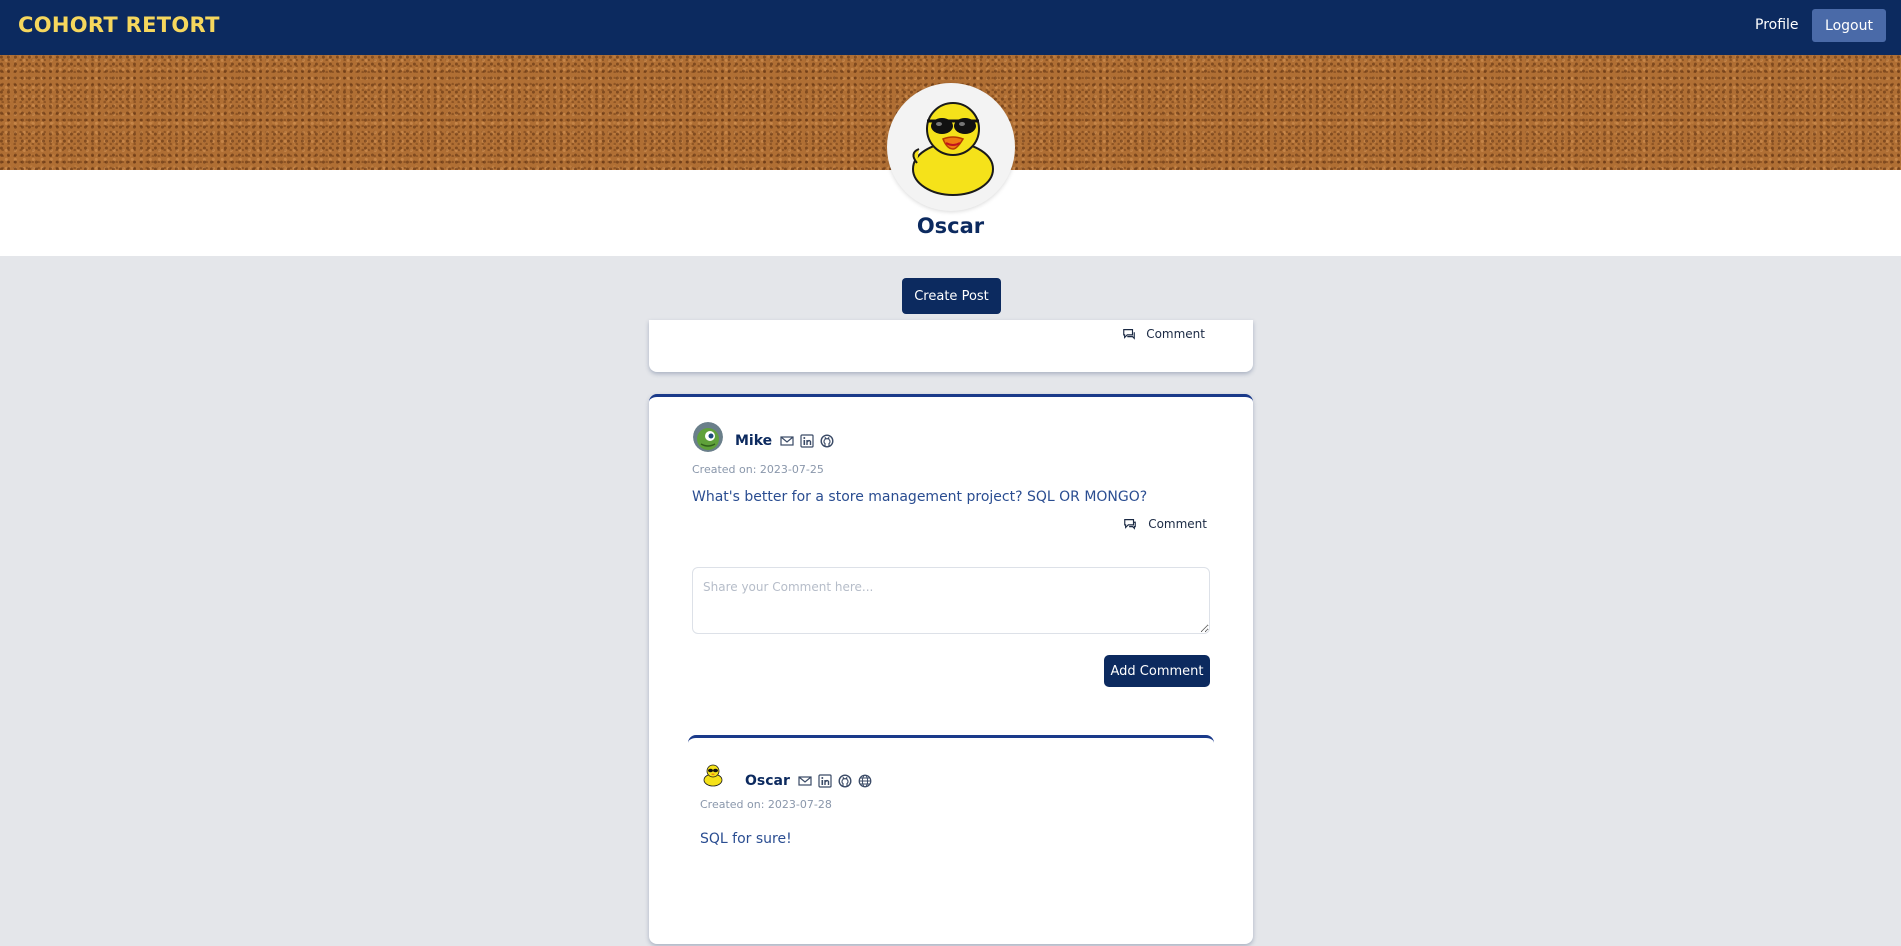 The image size is (1901, 946). I want to click on post-author-row: Mike, so click(766, 437).